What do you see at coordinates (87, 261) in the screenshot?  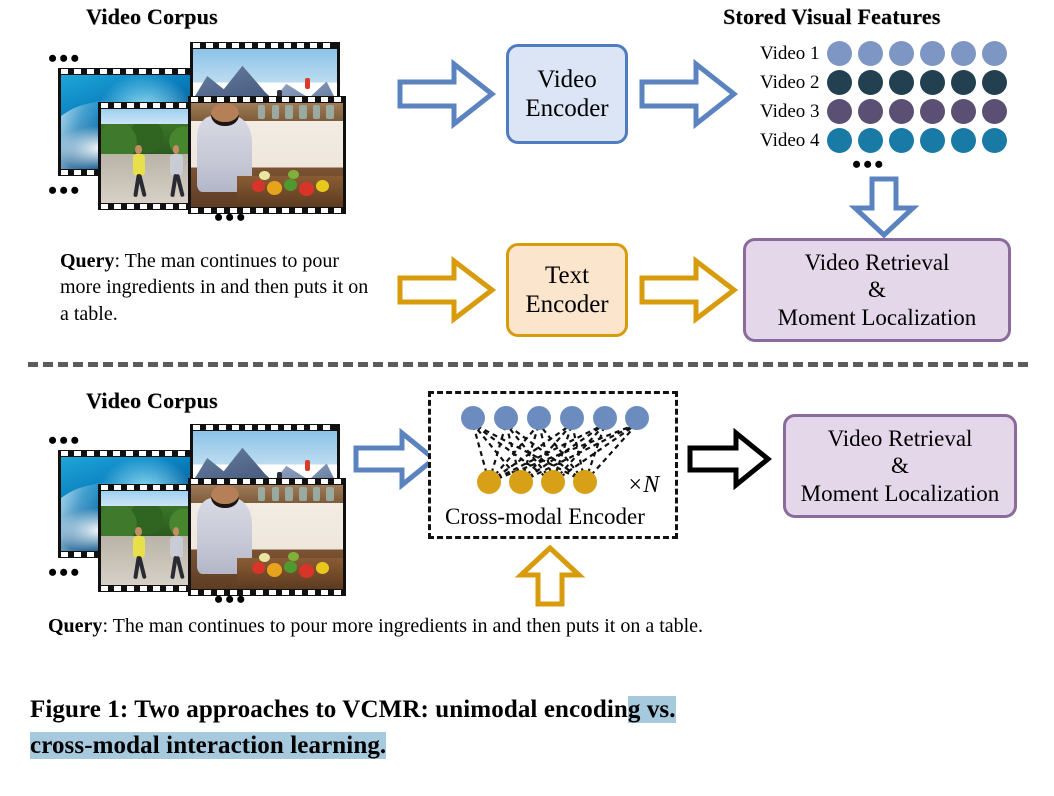 I see `query-label: Query` at bounding box center [87, 261].